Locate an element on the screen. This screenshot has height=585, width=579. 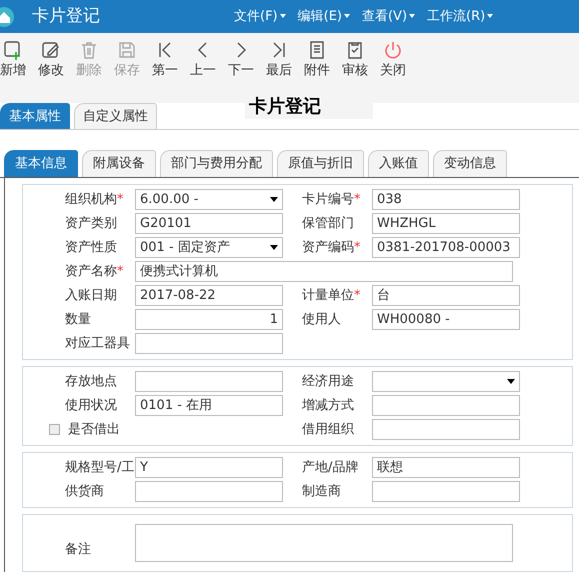
field-label: 规格型号/工 is located at coordinates (100, 467).